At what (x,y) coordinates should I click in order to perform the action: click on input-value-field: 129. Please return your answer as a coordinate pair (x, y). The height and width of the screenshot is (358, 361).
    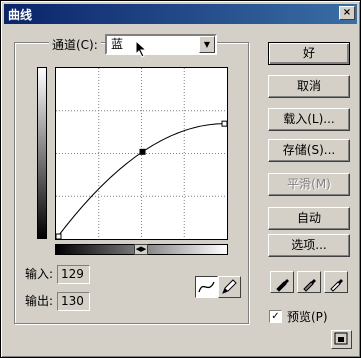
    Looking at the image, I should click on (73, 274).